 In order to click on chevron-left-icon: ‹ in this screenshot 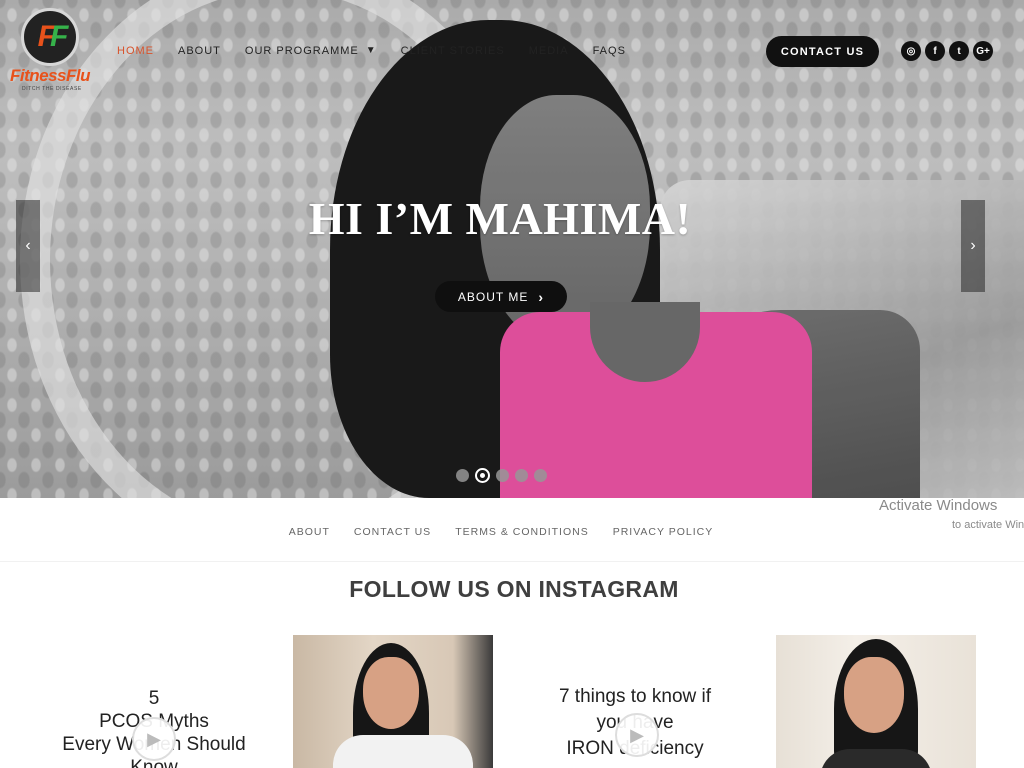, I will do `click(28, 245)`.